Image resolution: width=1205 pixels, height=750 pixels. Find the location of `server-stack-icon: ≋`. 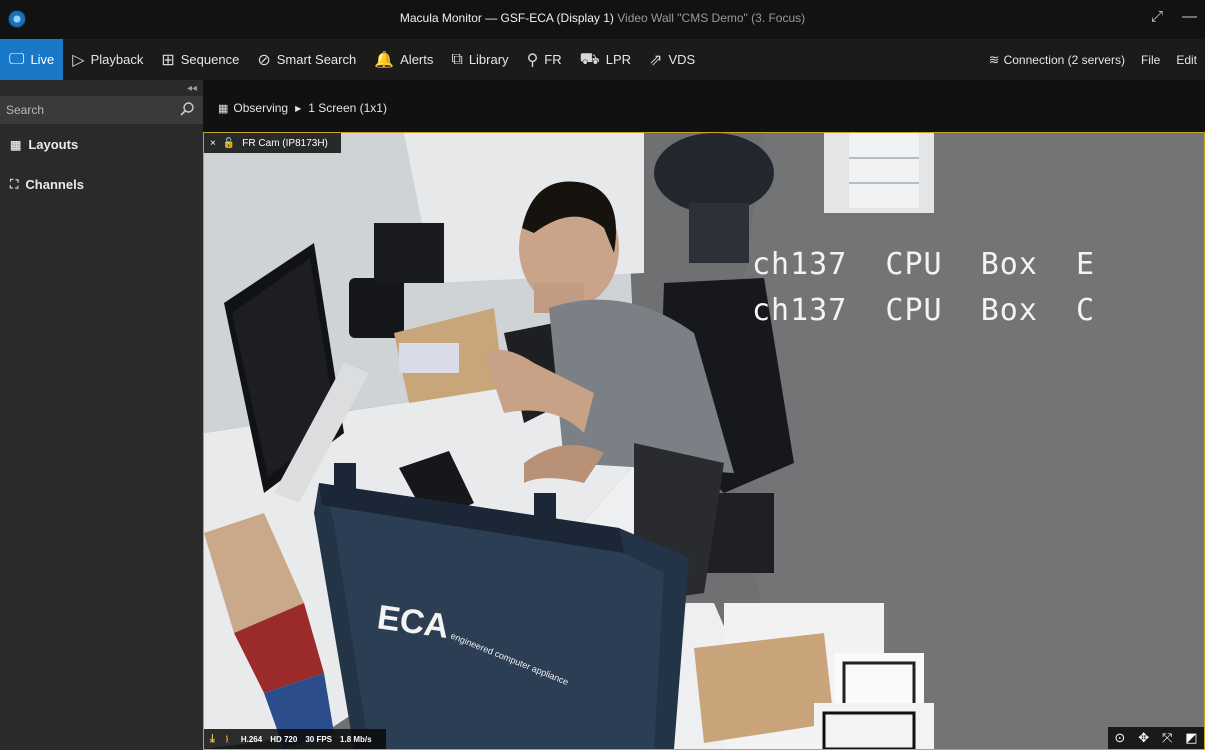

server-stack-icon: ≋ is located at coordinates (994, 59).